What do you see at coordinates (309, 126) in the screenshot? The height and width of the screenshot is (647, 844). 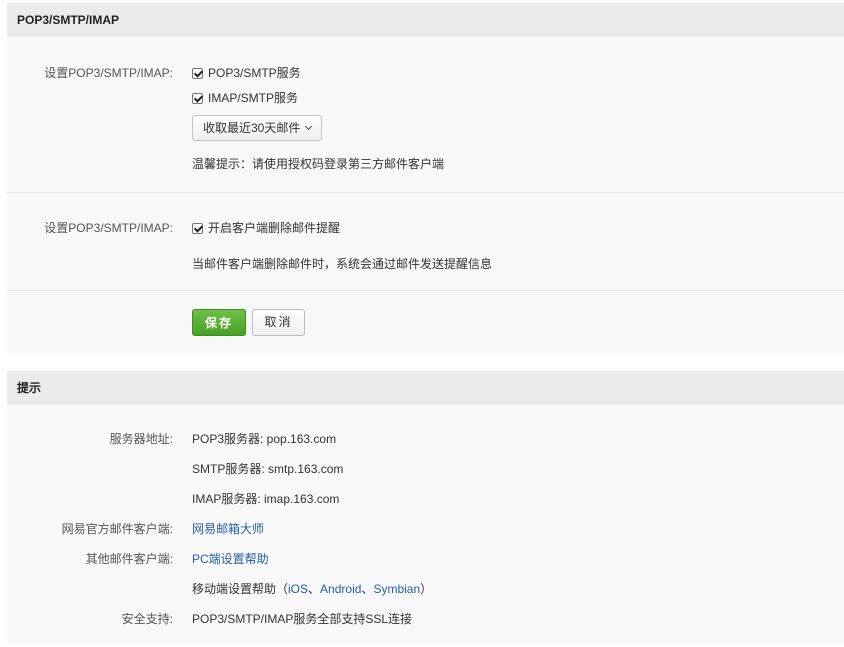 I see `chevron-down-icon` at bounding box center [309, 126].